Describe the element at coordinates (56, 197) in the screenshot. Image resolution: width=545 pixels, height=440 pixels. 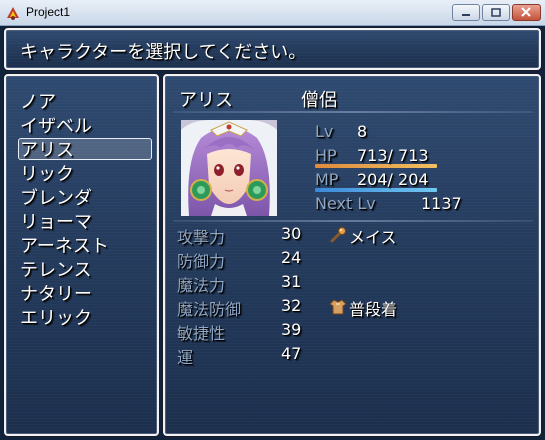
I see `actor-item: ブレンダ` at that location.